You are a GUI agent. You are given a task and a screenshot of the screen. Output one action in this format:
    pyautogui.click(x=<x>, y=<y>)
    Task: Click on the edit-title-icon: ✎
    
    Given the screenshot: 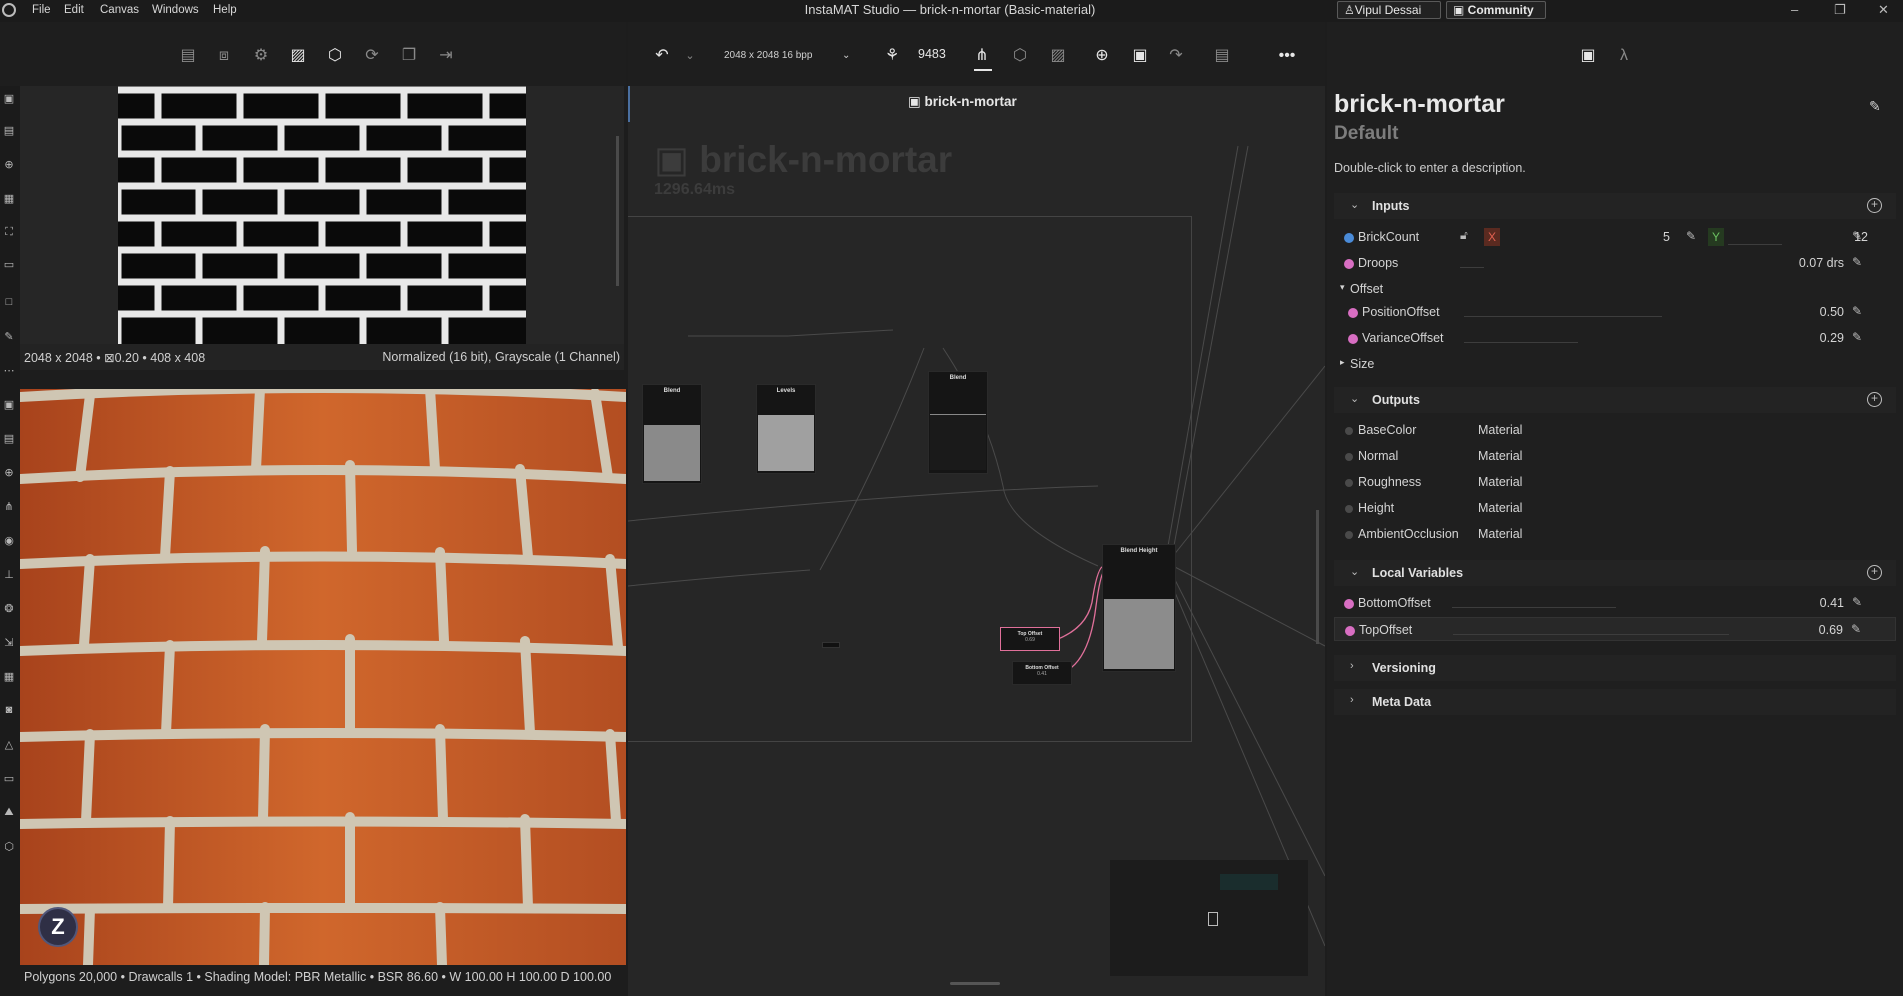 What is the action you would take?
    pyautogui.click(x=1875, y=106)
    